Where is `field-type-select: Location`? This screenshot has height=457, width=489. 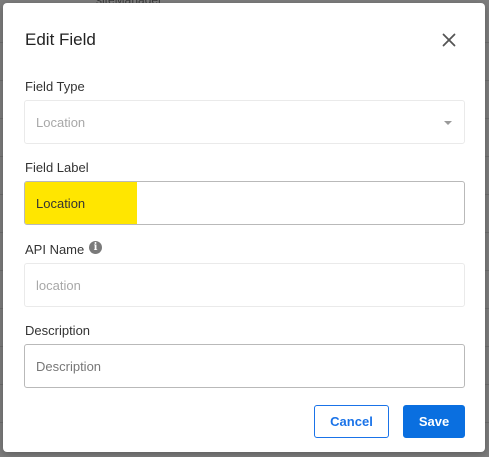
field-type-select: Location is located at coordinates (244, 122).